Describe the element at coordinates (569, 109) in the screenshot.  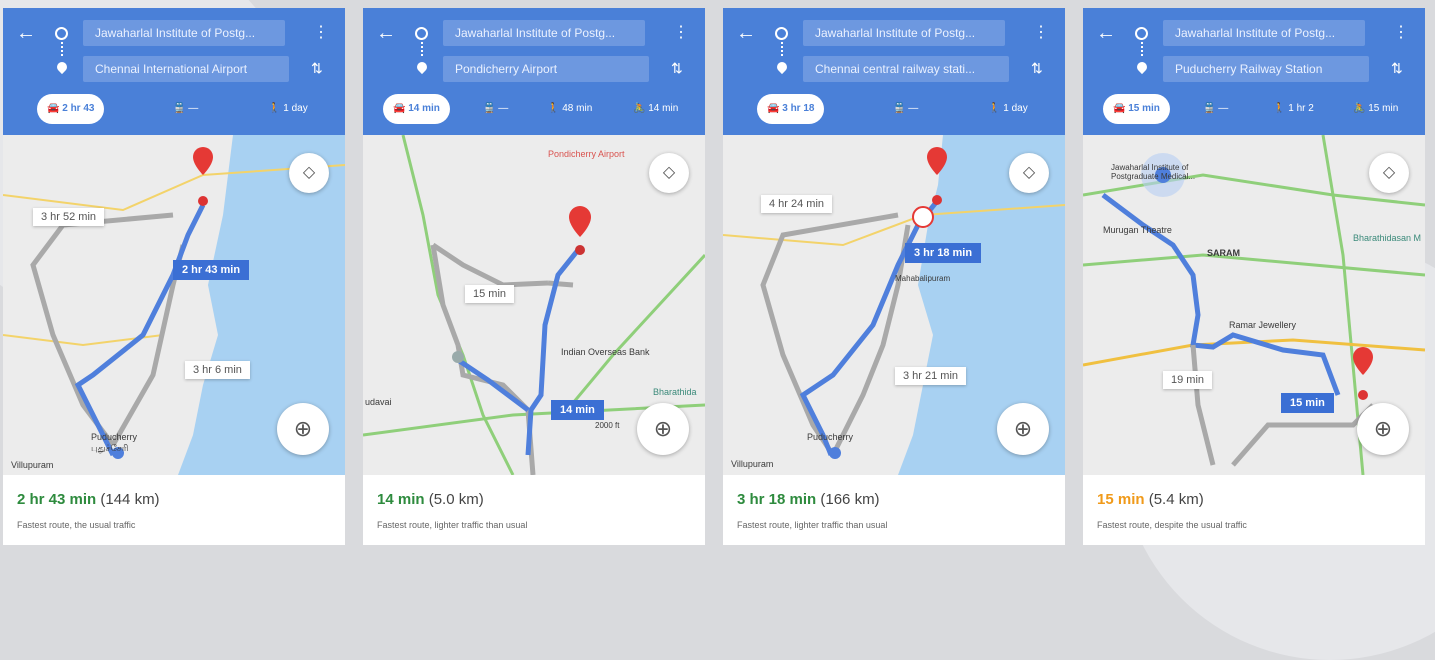
I see `mode-walk-tab: 🚶 48 min` at that location.